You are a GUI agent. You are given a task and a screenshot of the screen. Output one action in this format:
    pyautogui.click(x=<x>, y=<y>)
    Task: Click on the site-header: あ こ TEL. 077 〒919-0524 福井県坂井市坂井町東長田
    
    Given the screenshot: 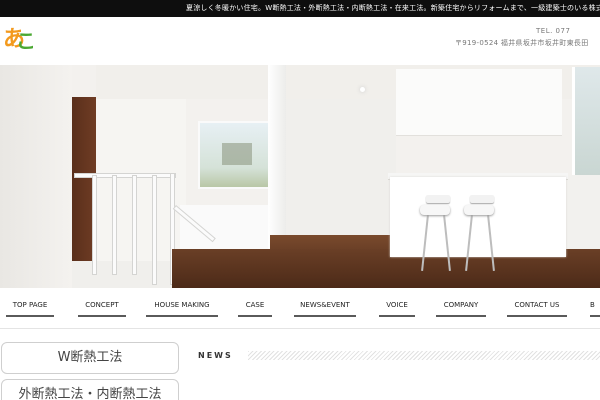 What is the action you would take?
    pyautogui.click(x=300, y=41)
    